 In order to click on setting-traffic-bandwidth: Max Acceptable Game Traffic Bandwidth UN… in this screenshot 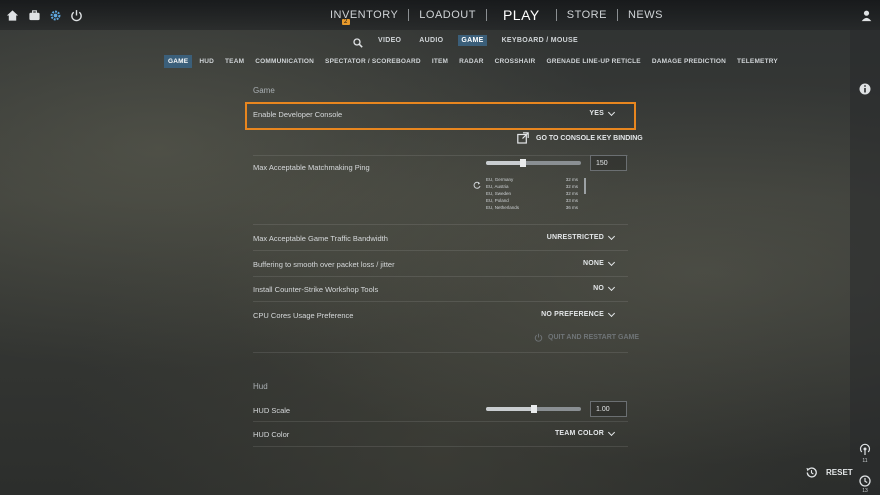, I will do `click(436, 238)`.